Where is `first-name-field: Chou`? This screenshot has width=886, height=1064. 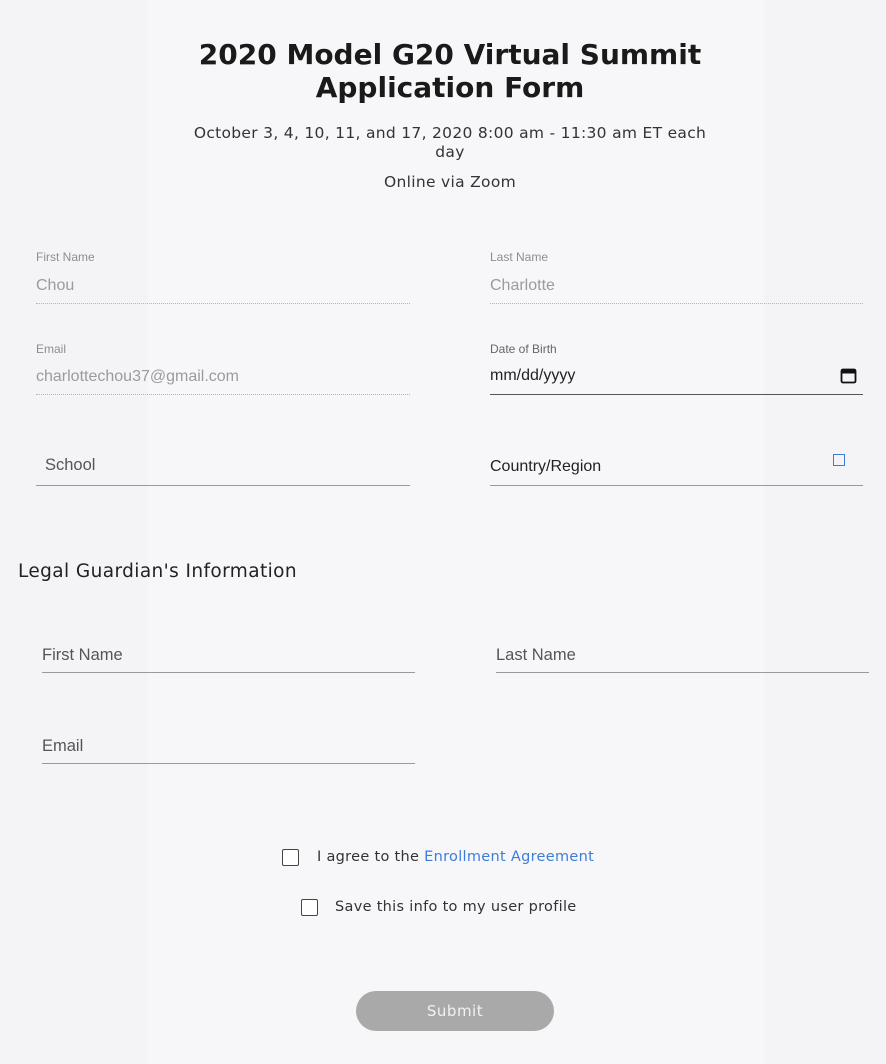
first-name-field: Chou is located at coordinates (55, 286).